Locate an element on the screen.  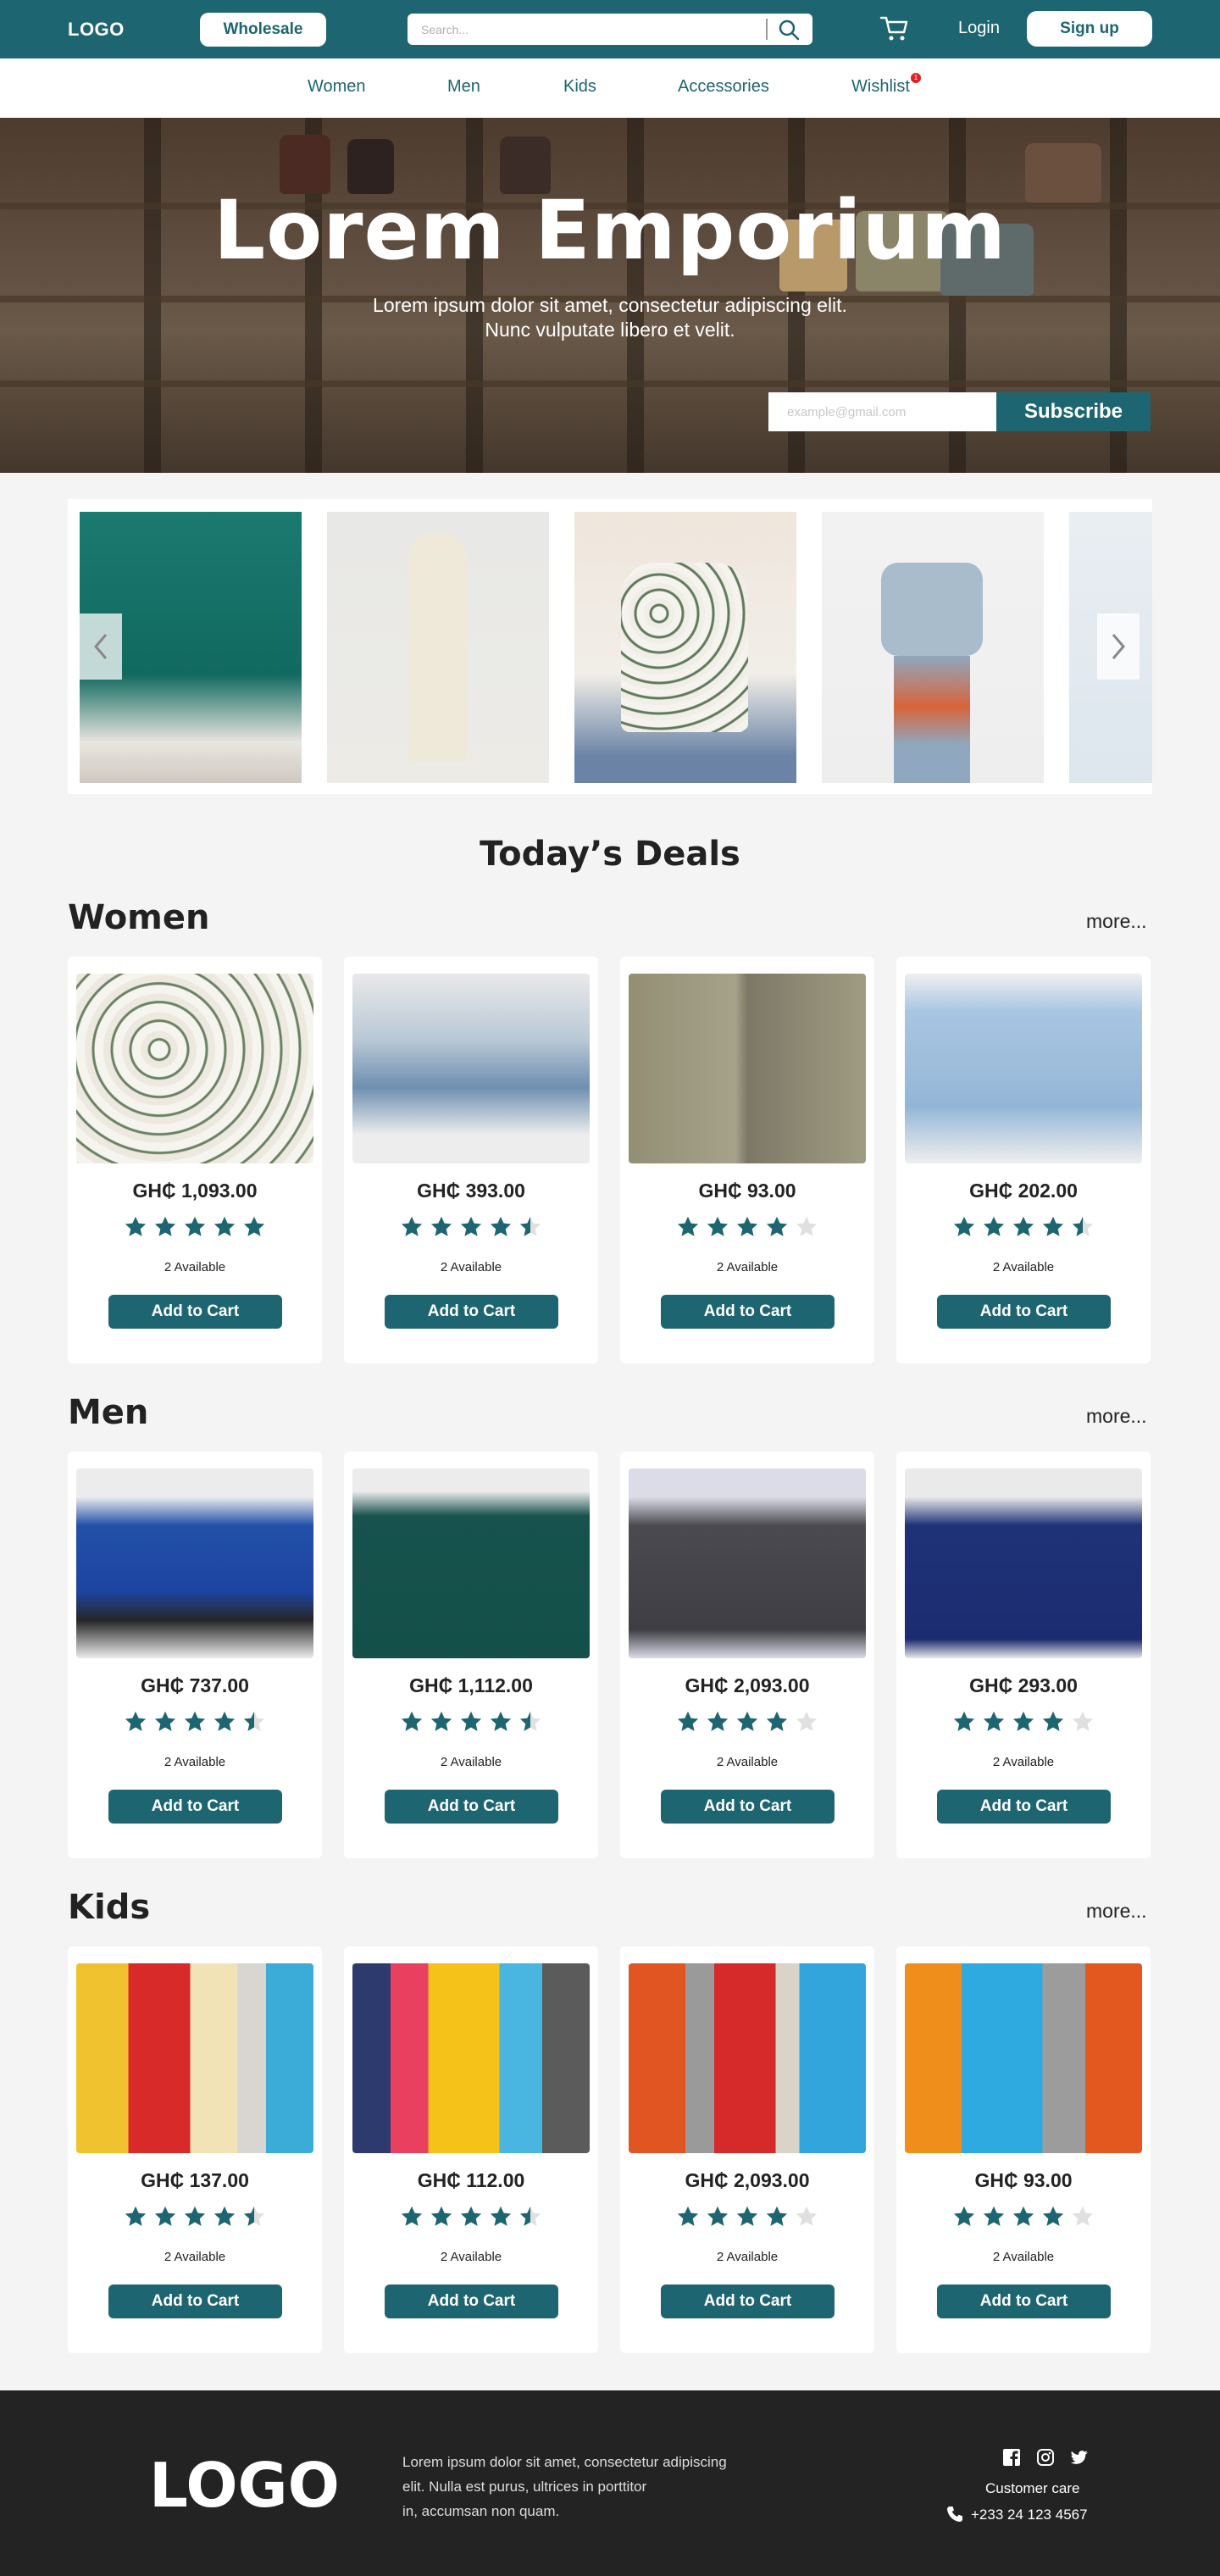
carousel-next-button is located at coordinates (1118, 646).